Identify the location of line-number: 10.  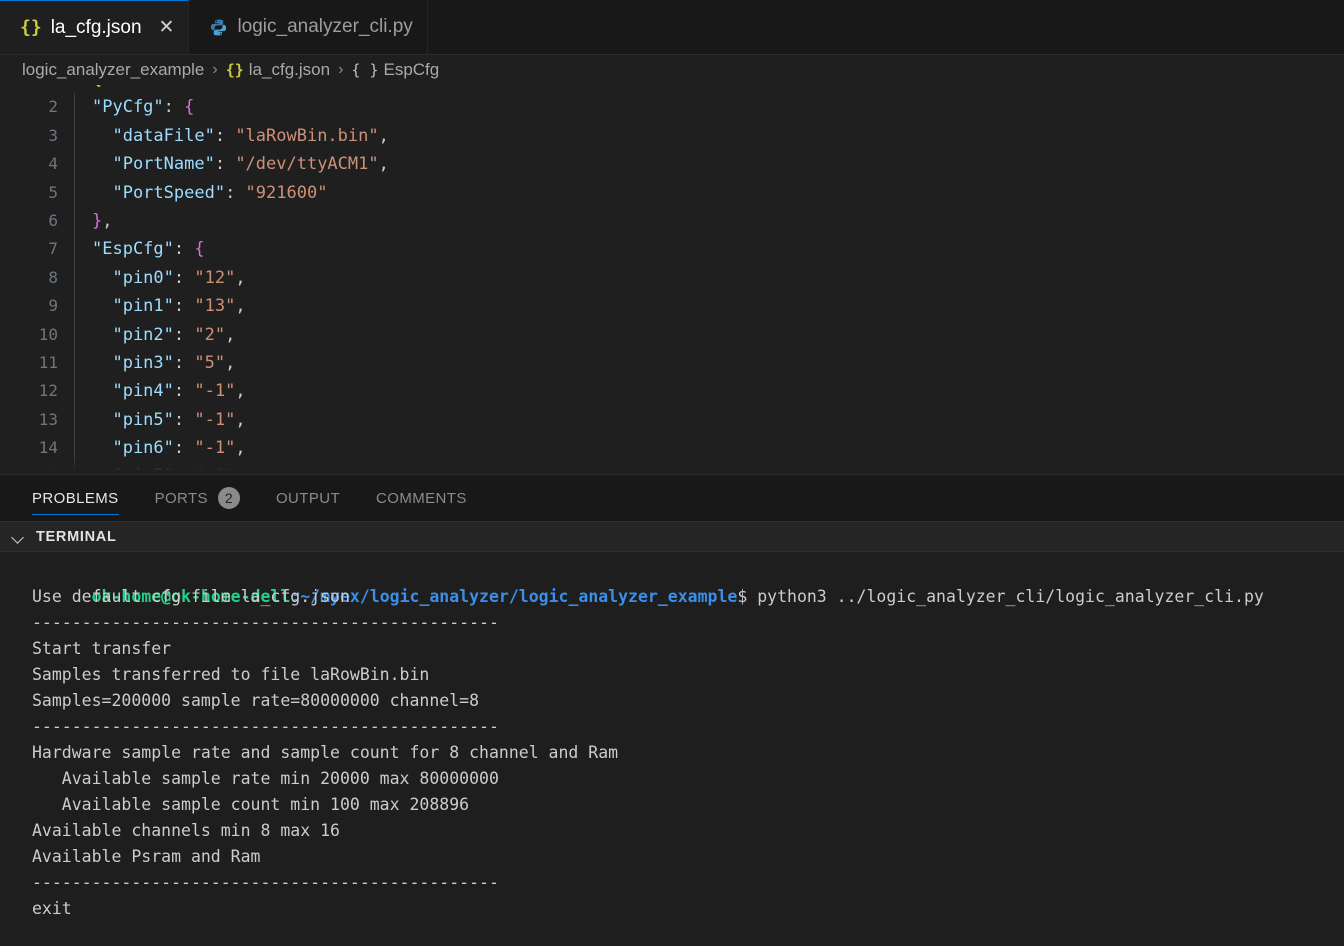
(48, 334).